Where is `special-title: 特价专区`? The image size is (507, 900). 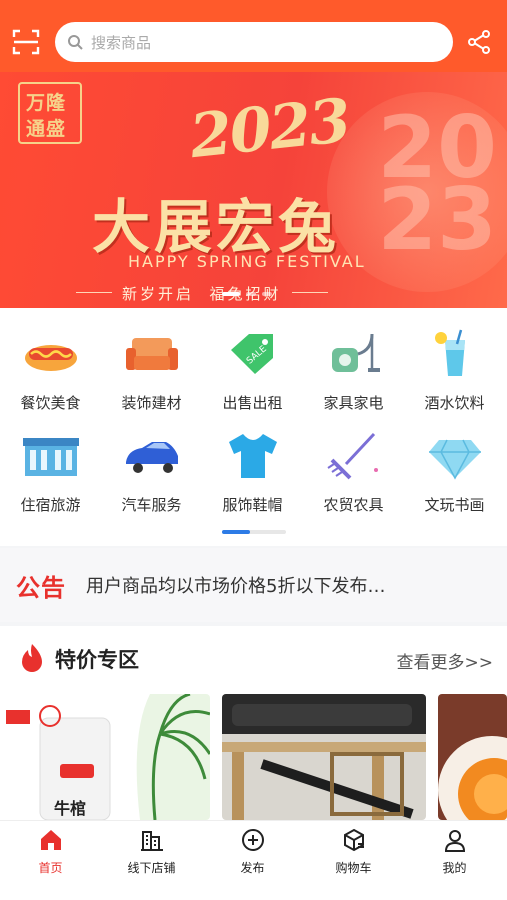 special-title: 特价专区 is located at coordinates (97, 660).